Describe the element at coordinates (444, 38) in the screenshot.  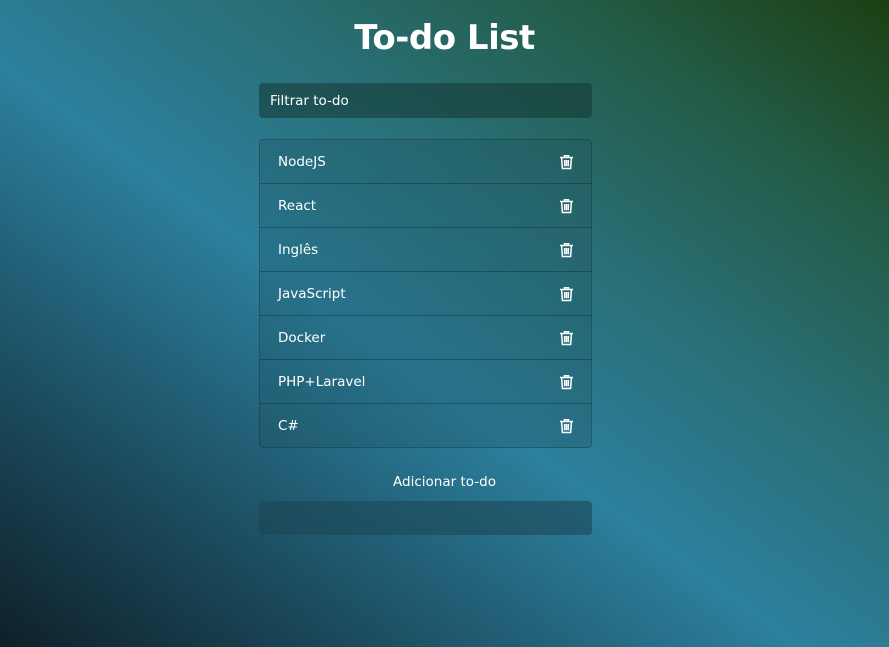
I see `page-title: To-do List` at that location.